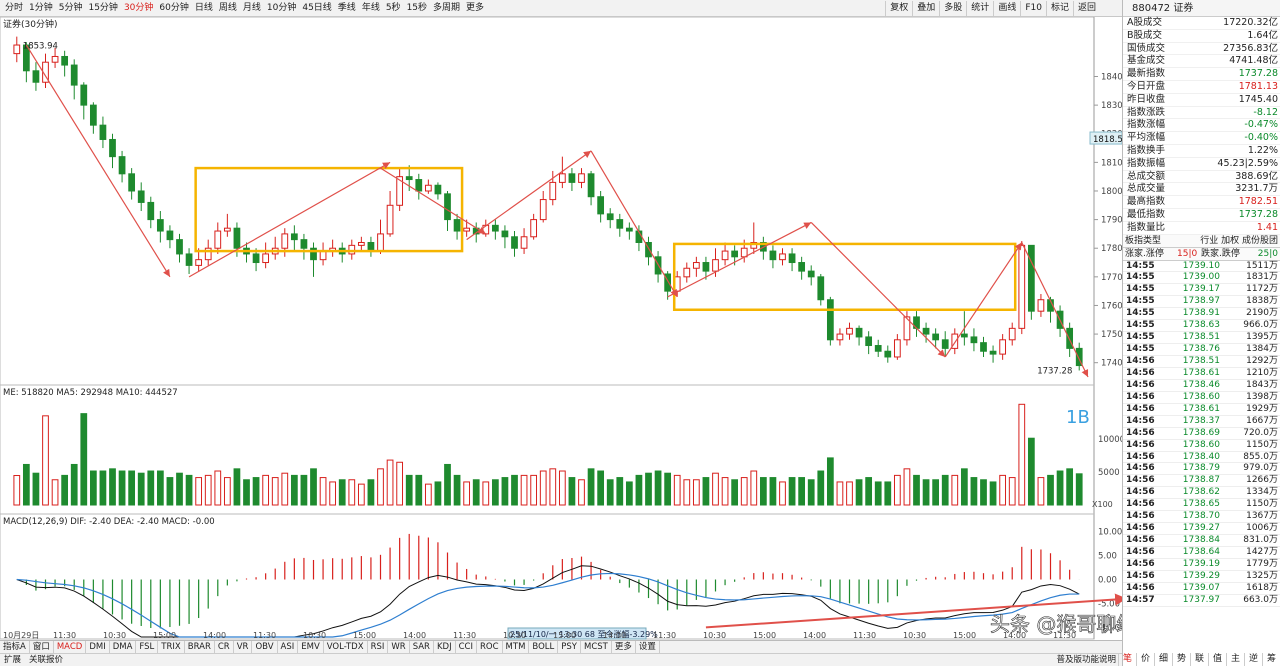 The image size is (1280, 666). What do you see at coordinates (624, 647) in the screenshot?
I see `indicator-tab-24: 更多` at bounding box center [624, 647].